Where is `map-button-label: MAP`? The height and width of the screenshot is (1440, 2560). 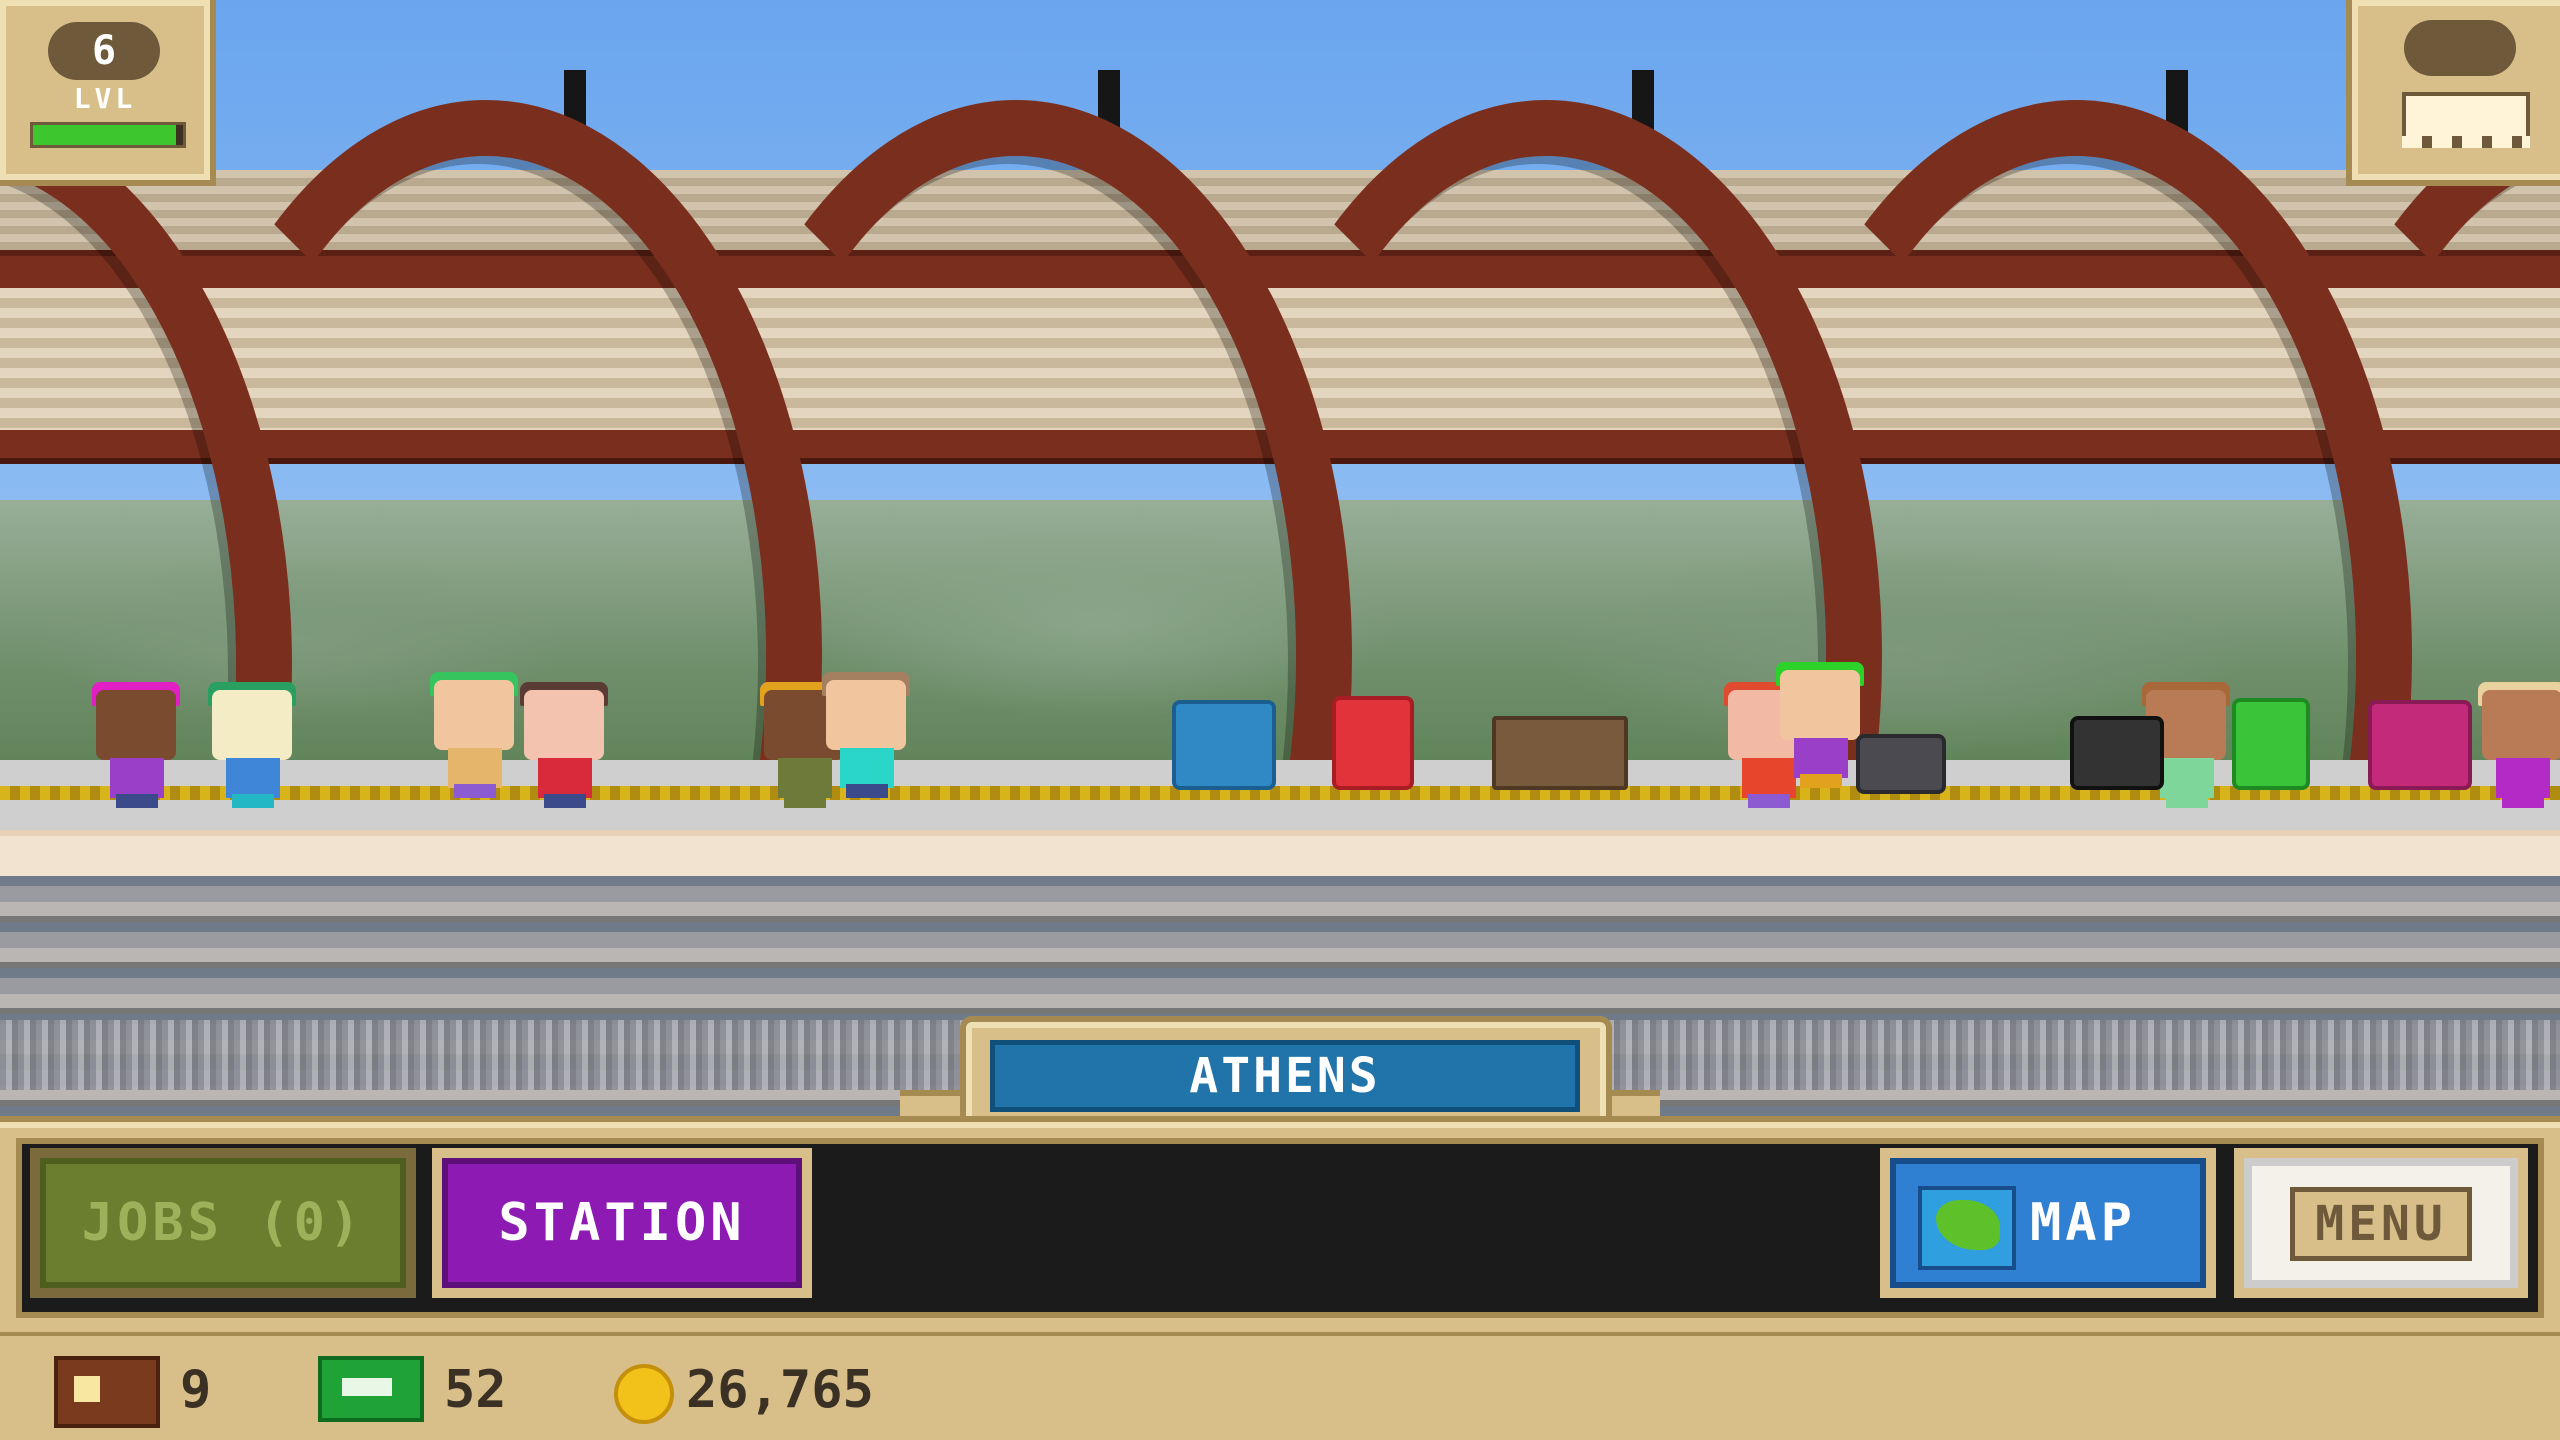
map-button-label: MAP is located at coordinates (2083, 1223).